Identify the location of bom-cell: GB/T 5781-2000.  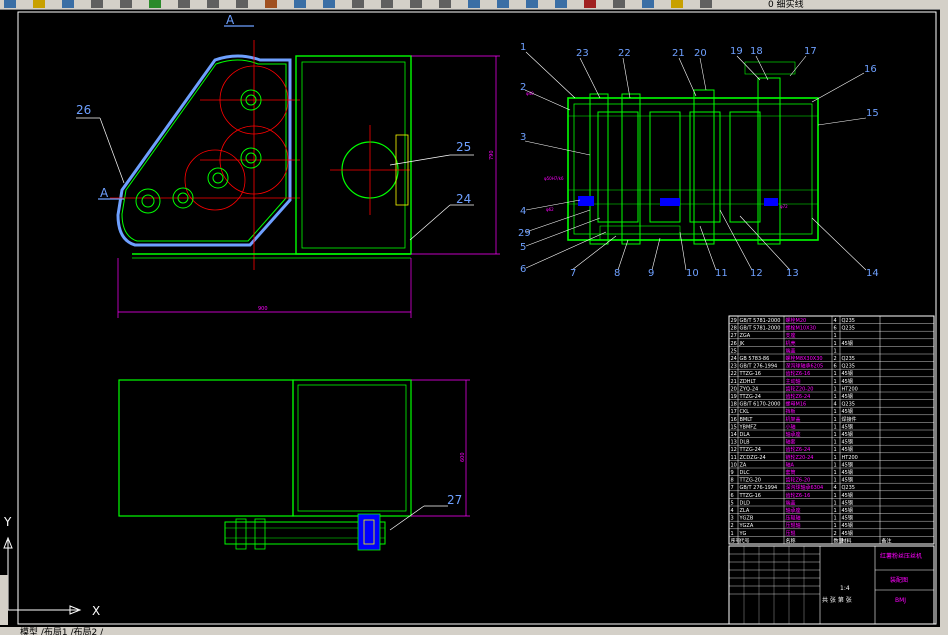
(760, 329).